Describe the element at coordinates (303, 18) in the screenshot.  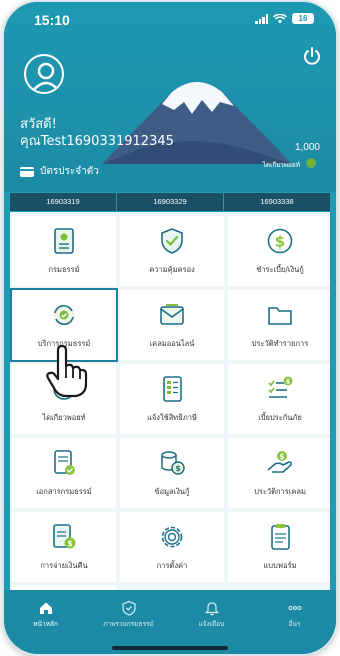
I see `battery-icon: 16` at that location.